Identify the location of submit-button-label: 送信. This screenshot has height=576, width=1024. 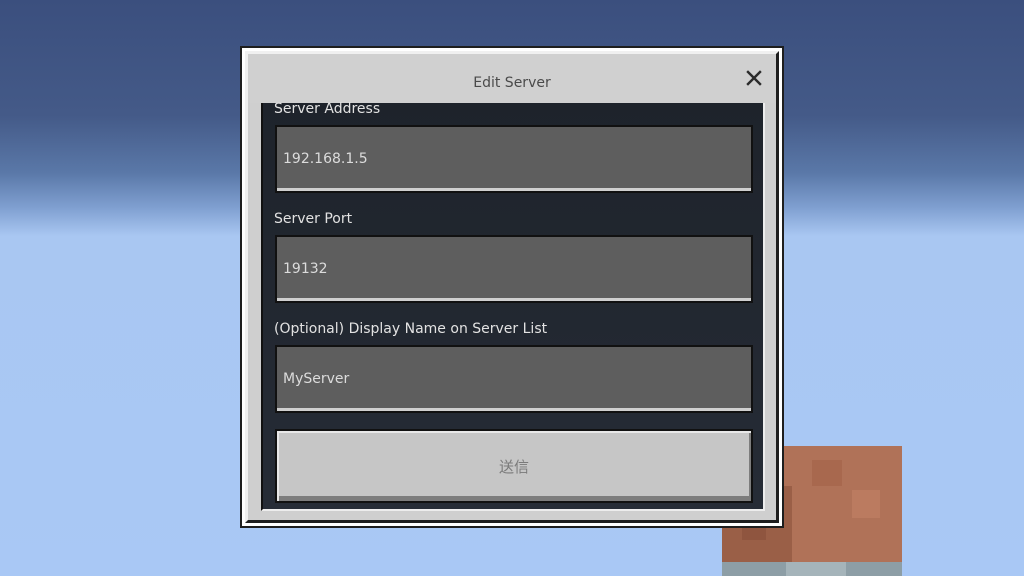
(513, 466).